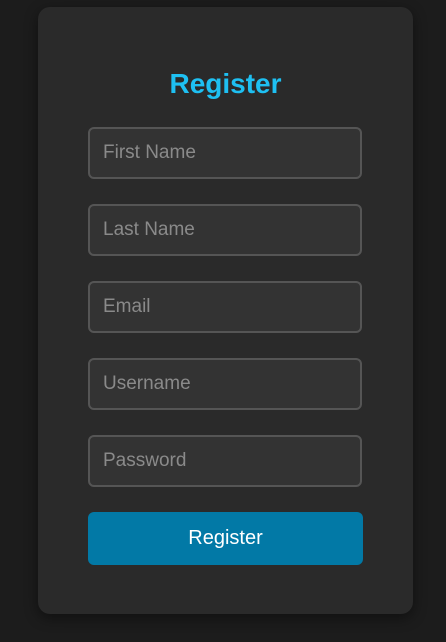 This screenshot has height=642, width=446. What do you see at coordinates (225, 153) in the screenshot?
I see `first-name-input` at bounding box center [225, 153].